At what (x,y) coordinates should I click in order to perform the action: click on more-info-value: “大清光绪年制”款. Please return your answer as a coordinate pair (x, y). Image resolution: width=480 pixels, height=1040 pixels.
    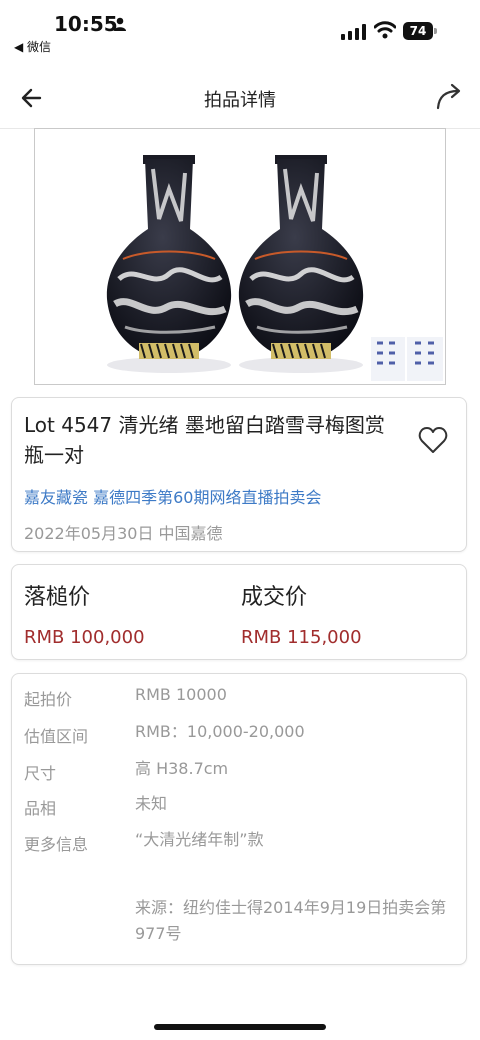
    Looking at the image, I should click on (199, 839).